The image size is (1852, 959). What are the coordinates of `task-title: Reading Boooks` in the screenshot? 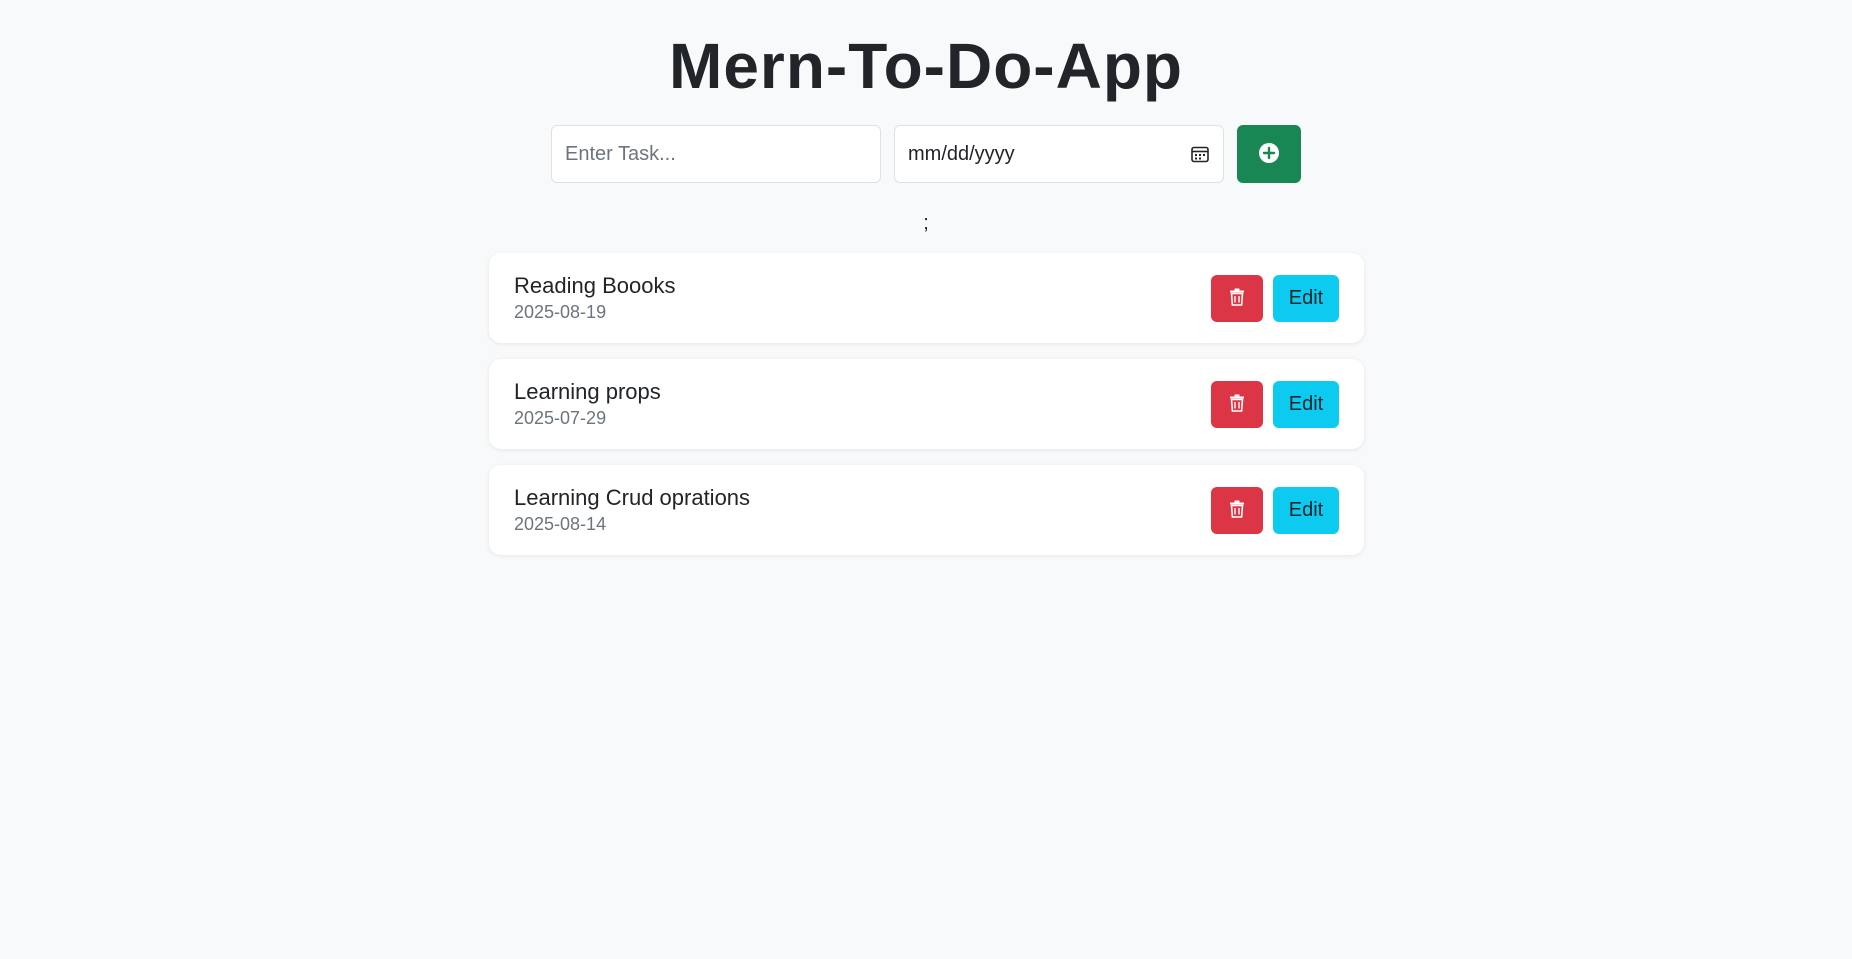 It's located at (595, 285).